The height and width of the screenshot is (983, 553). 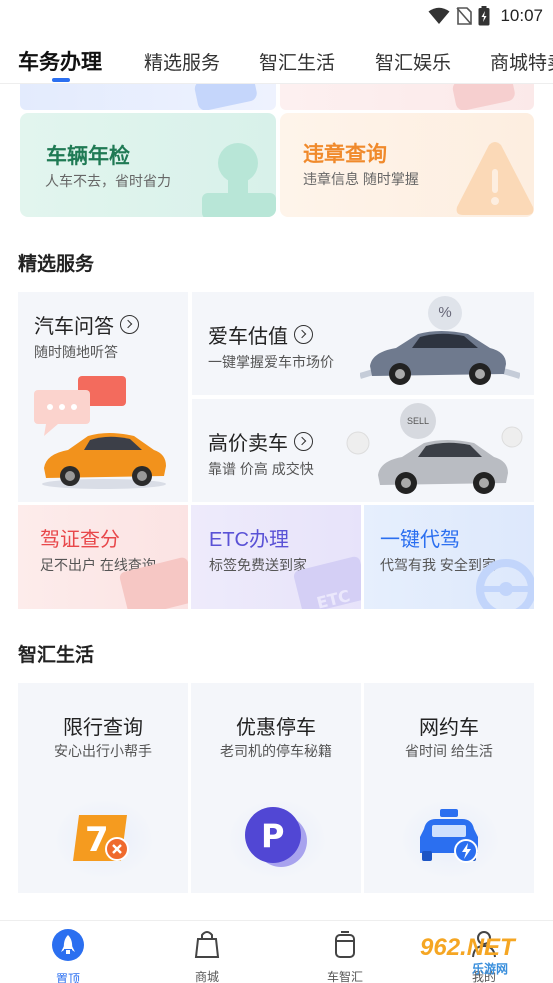 I want to click on active-tab-indicator, so click(x=61, y=80).